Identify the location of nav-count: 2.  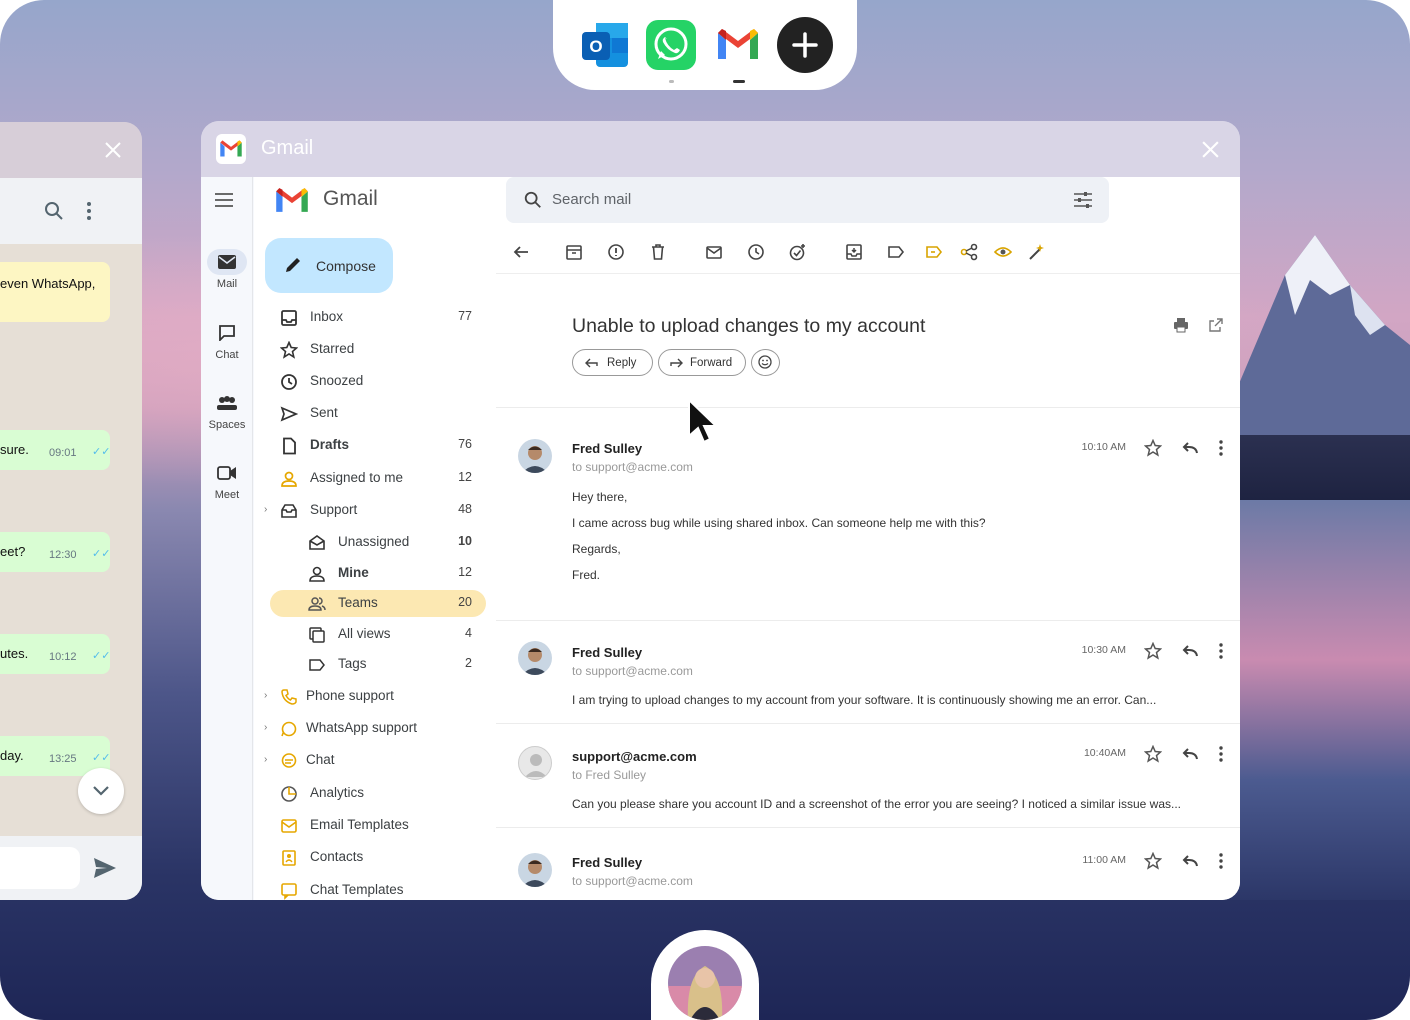
(468, 663).